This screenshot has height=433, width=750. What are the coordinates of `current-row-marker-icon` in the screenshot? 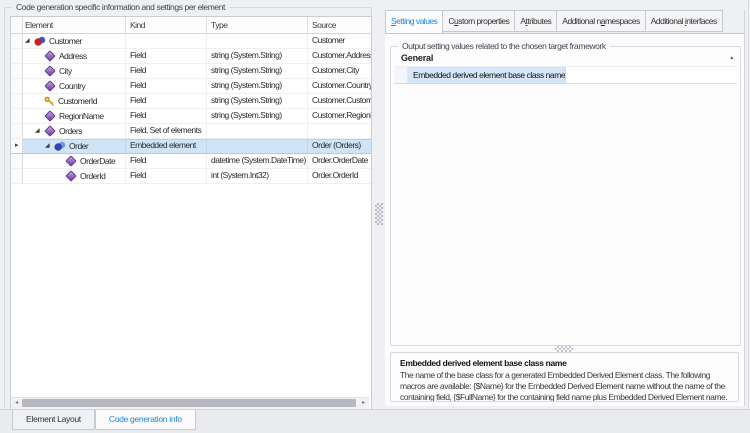 It's located at (17, 146).